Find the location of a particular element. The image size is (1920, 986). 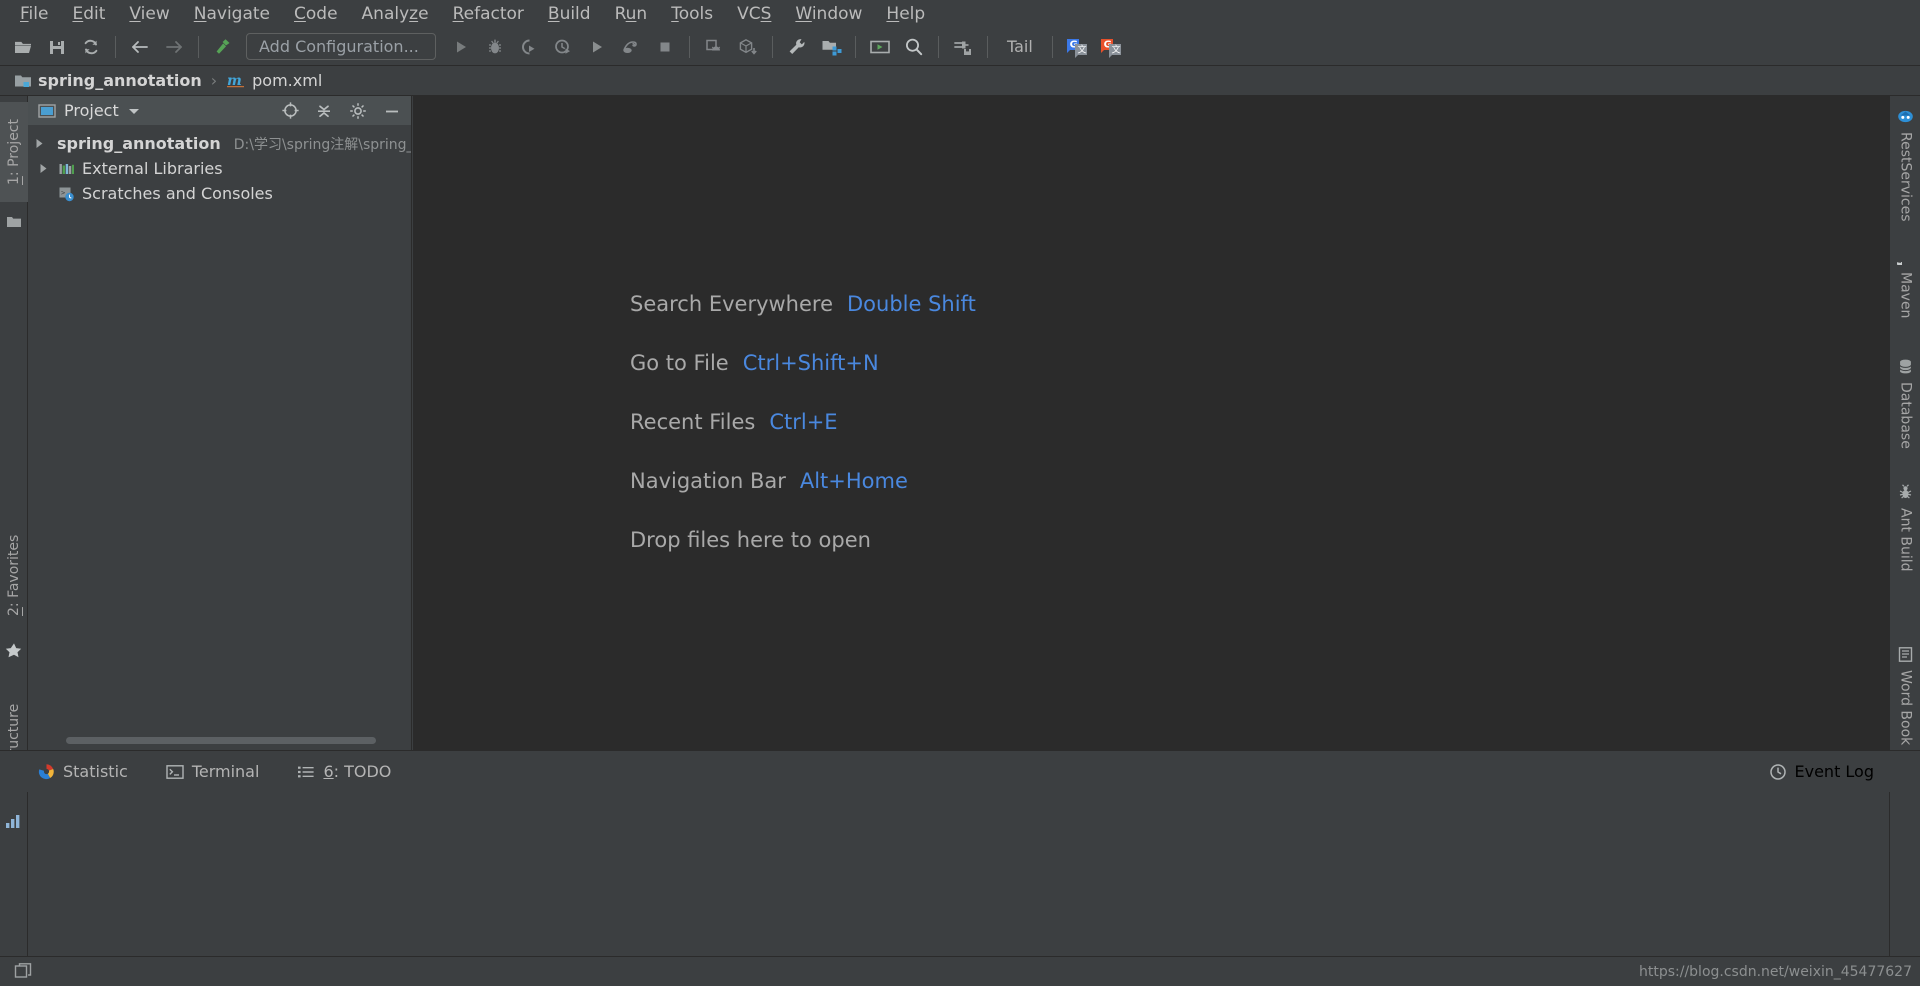

settings-button is located at coordinates (797, 47).